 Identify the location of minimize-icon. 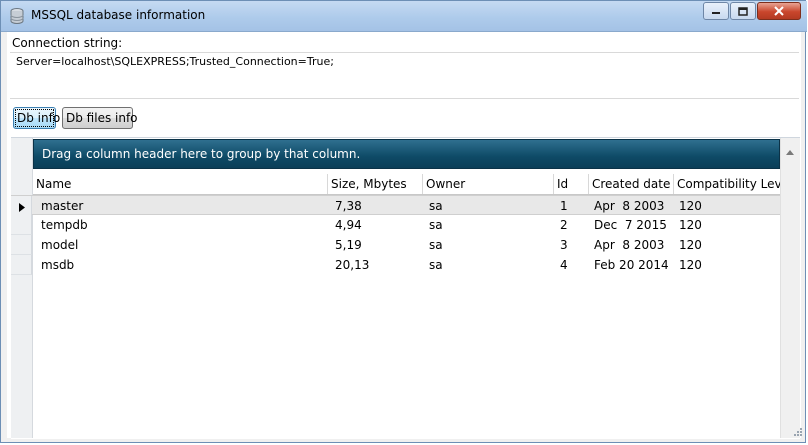
(716, 11).